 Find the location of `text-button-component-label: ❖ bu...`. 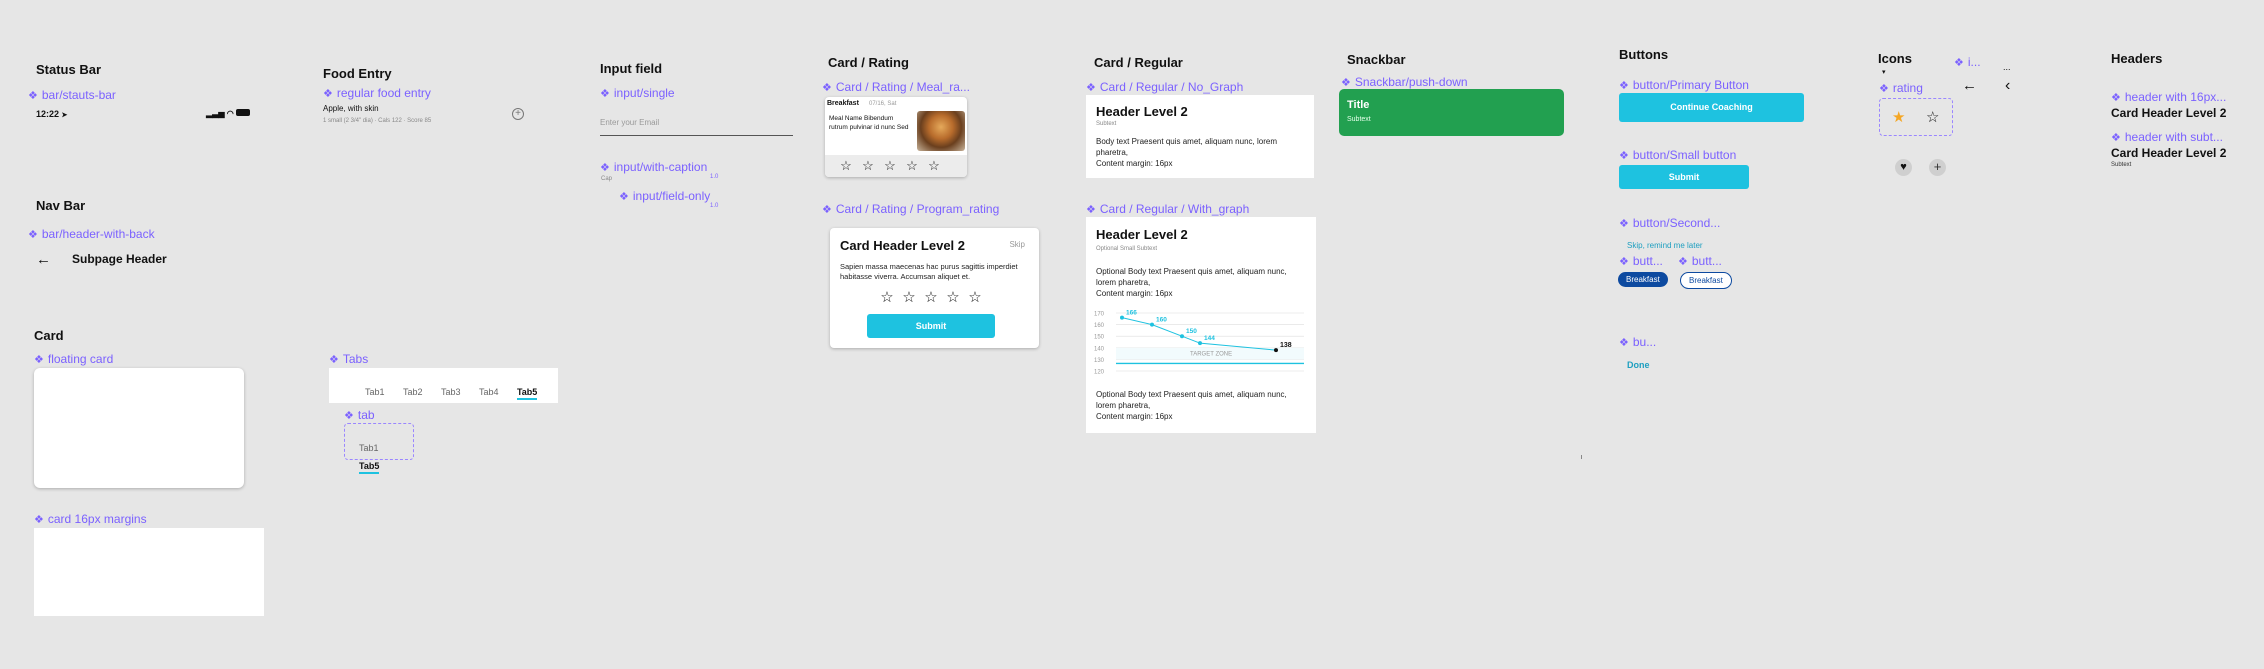

text-button-component-label: ❖ bu... is located at coordinates (1638, 342).